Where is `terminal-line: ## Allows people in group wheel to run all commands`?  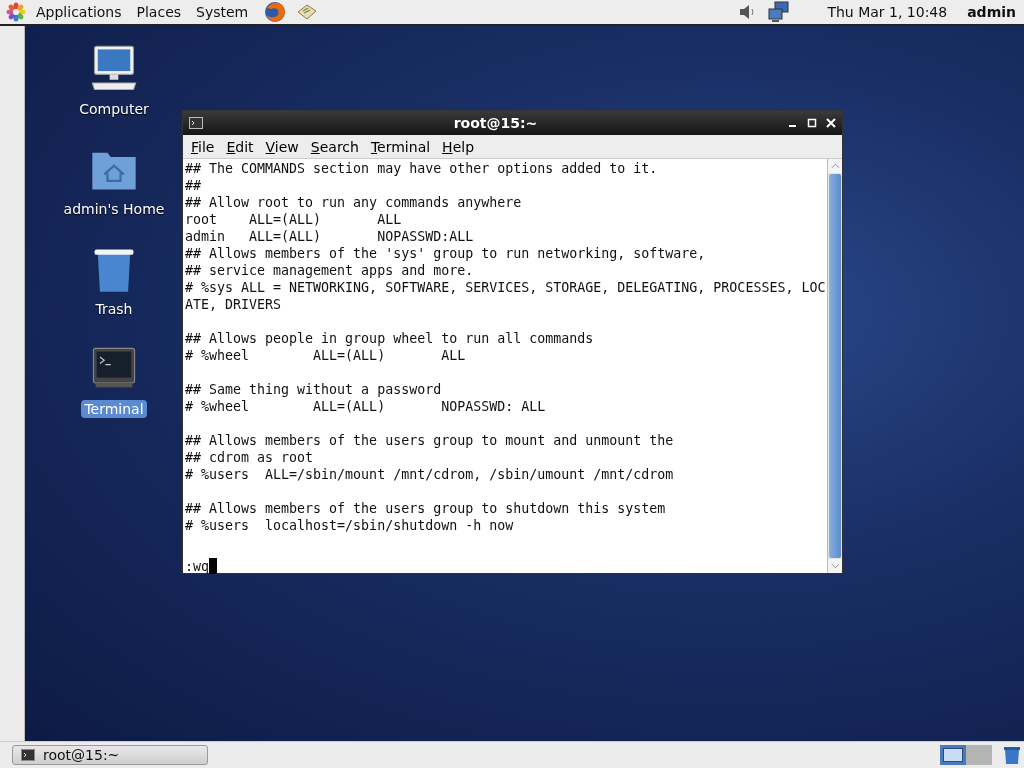 terminal-line: ## Allows people in group wheel to run all commands is located at coordinates (390, 338).